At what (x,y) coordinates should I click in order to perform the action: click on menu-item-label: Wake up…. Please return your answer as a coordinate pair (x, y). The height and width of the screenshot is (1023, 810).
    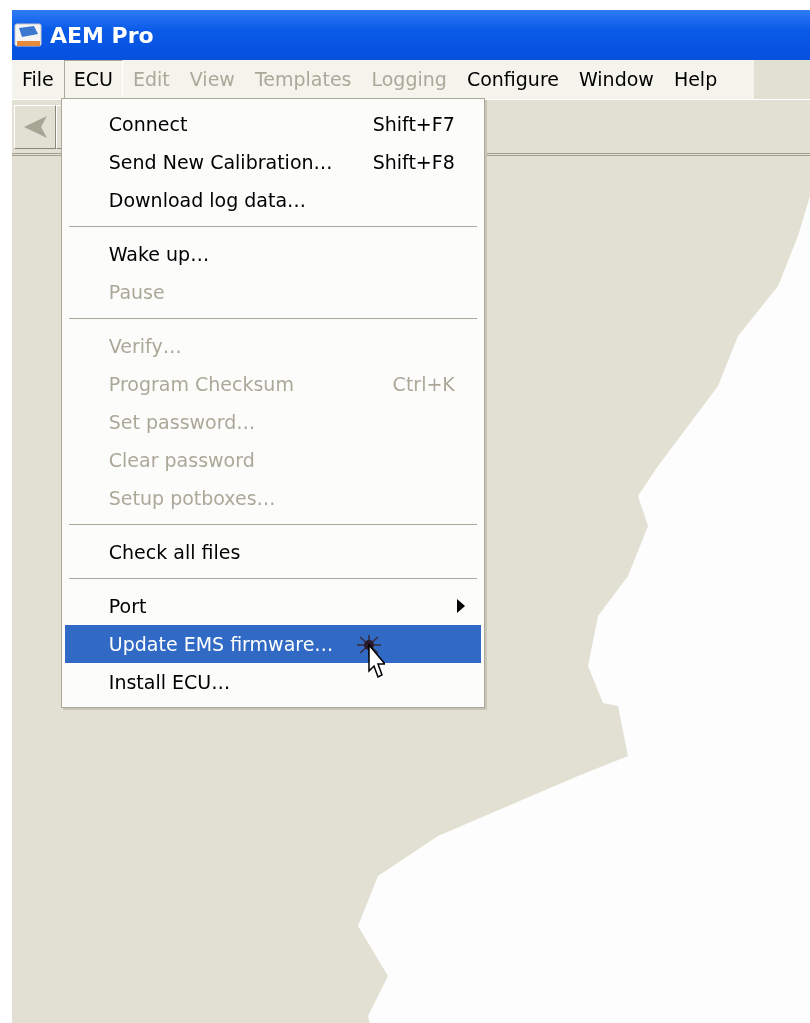
    Looking at the image, I should click on (159, 254).